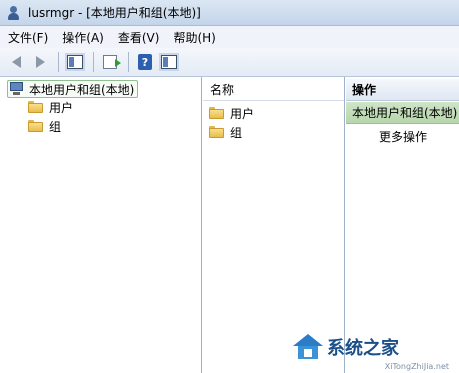  I want to click on tree-node-users: 用户, so click(50, 107).